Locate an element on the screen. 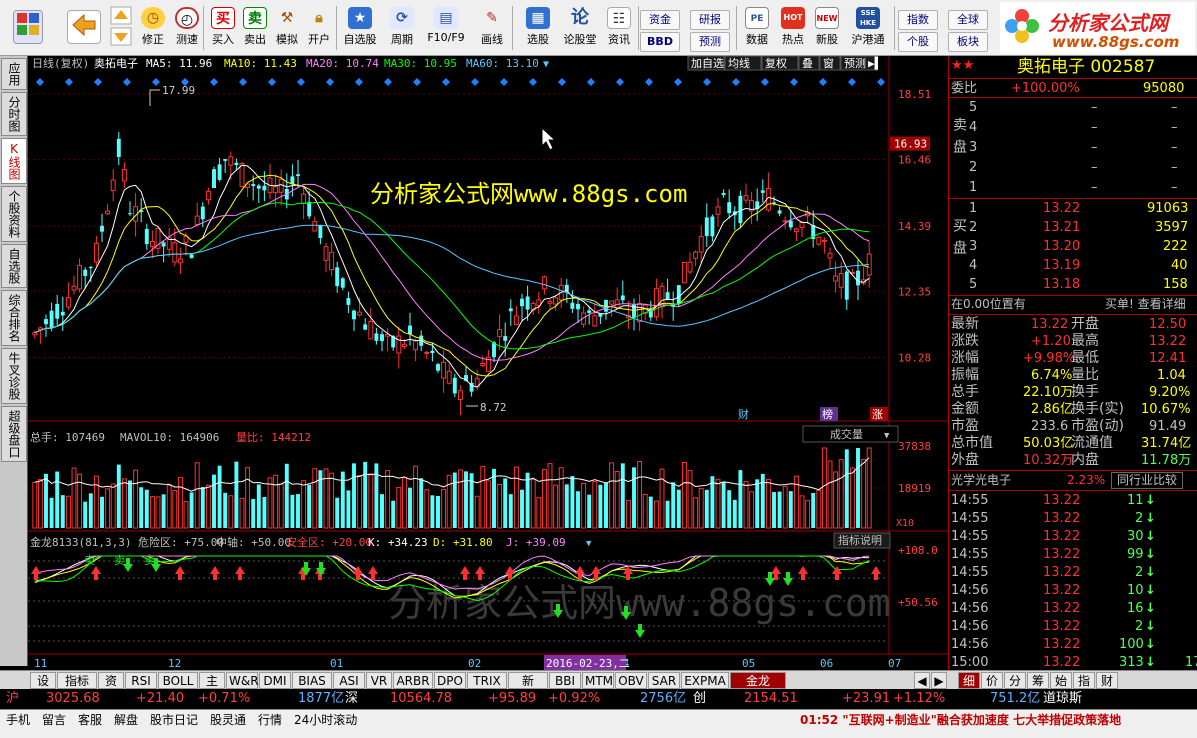  index-button: 指数 is located at coordinates (918, 20).